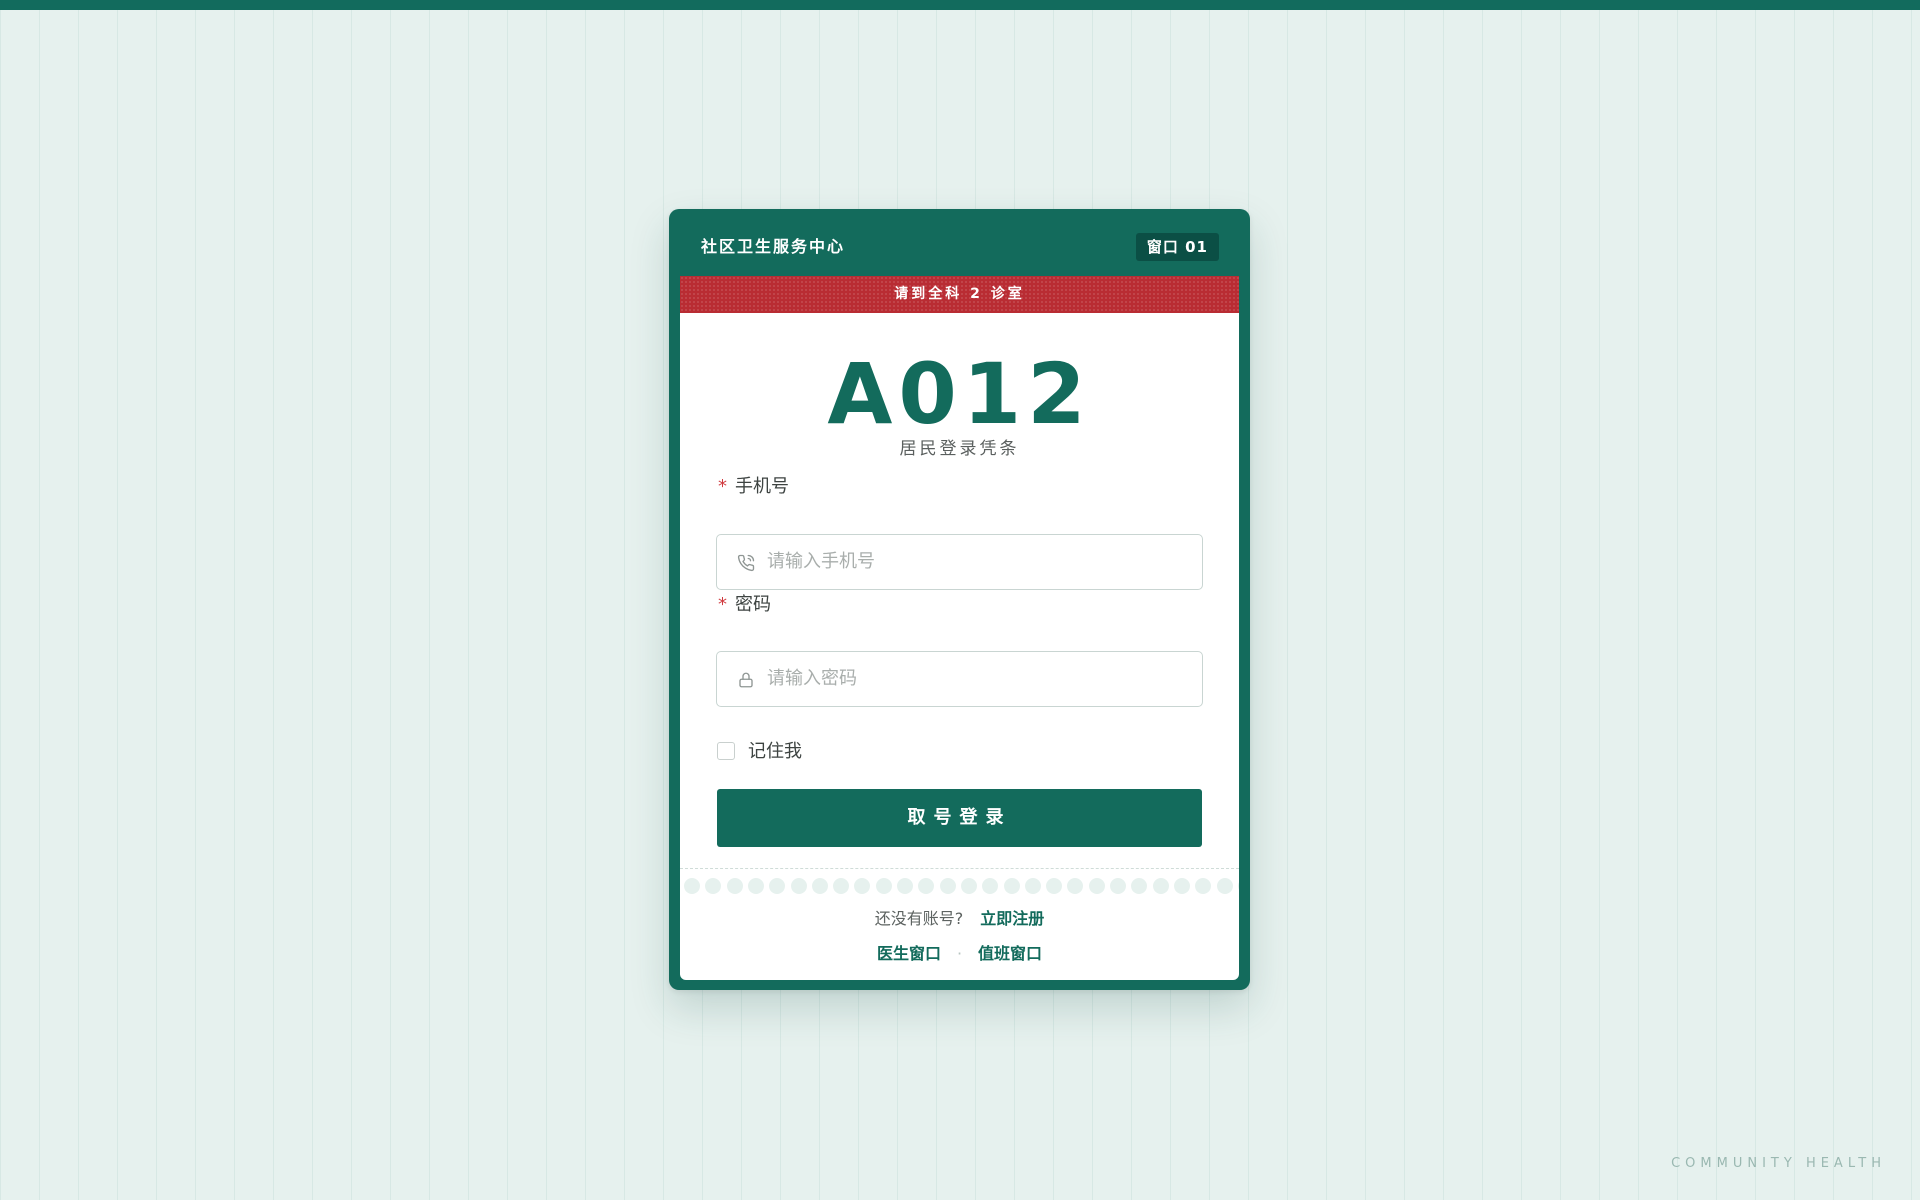  Describe the element at coordinates (919, 918) in the screenshot. I see `no-account-text: 还没有账号?` at that location.